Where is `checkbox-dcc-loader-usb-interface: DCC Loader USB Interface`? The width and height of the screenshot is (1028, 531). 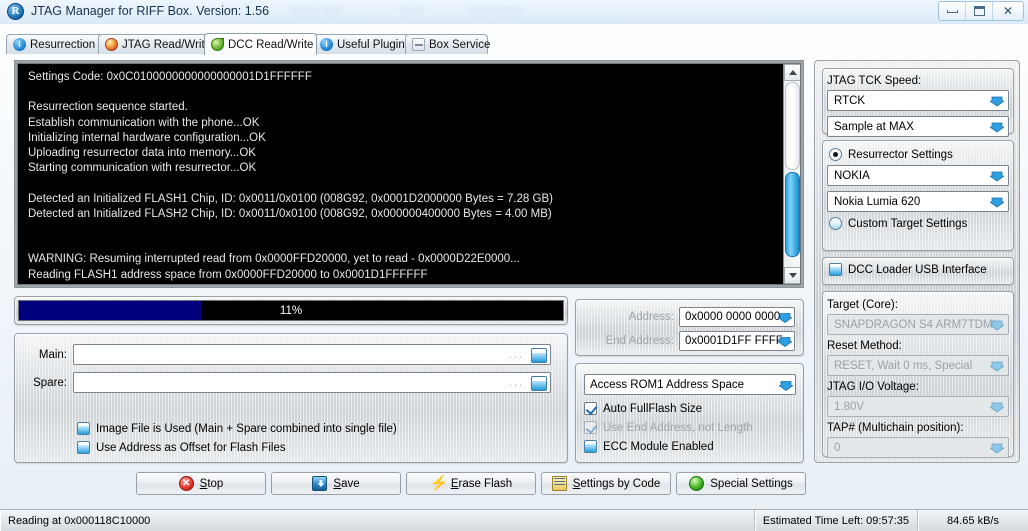
checkbox-dcc-loader-usb-interface: DCC Loader USB Interface is located at coordinates (921, 269).